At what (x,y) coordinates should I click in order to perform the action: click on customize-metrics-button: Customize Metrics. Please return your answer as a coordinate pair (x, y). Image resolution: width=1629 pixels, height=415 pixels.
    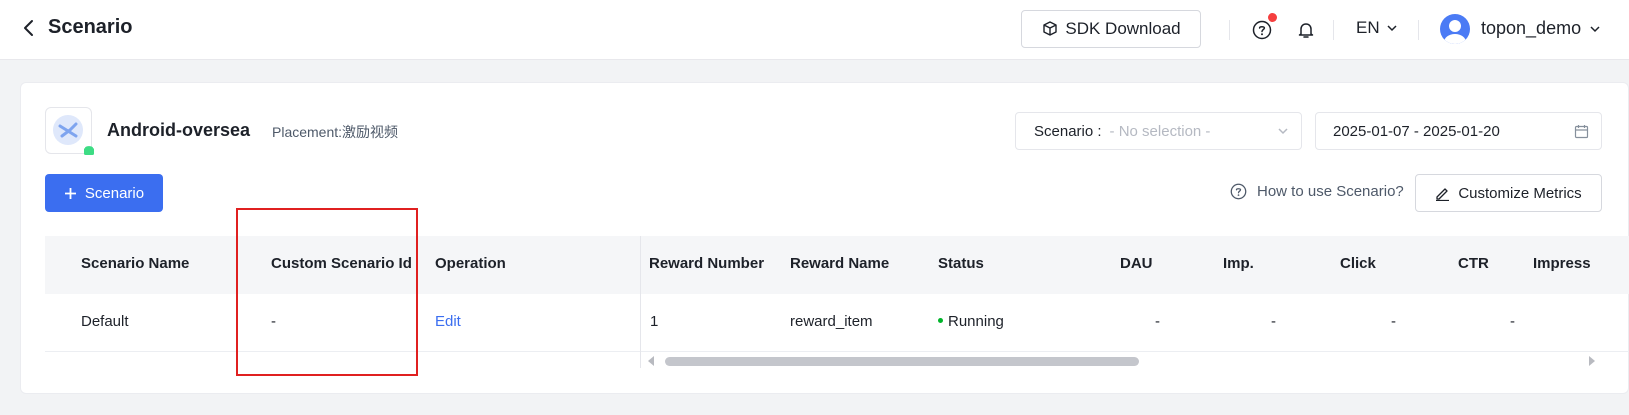
    Looking at the image, I should click on (1508, 193).